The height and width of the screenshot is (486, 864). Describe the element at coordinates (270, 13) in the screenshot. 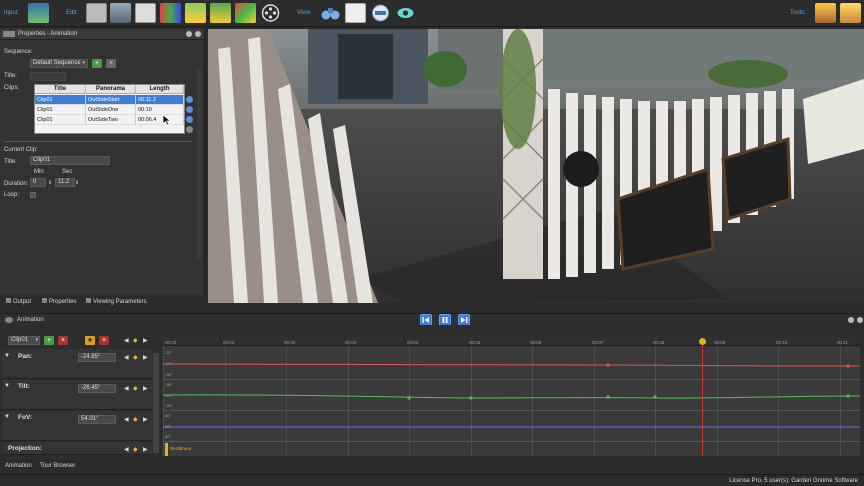

I see `film-reel-icon` at that location.